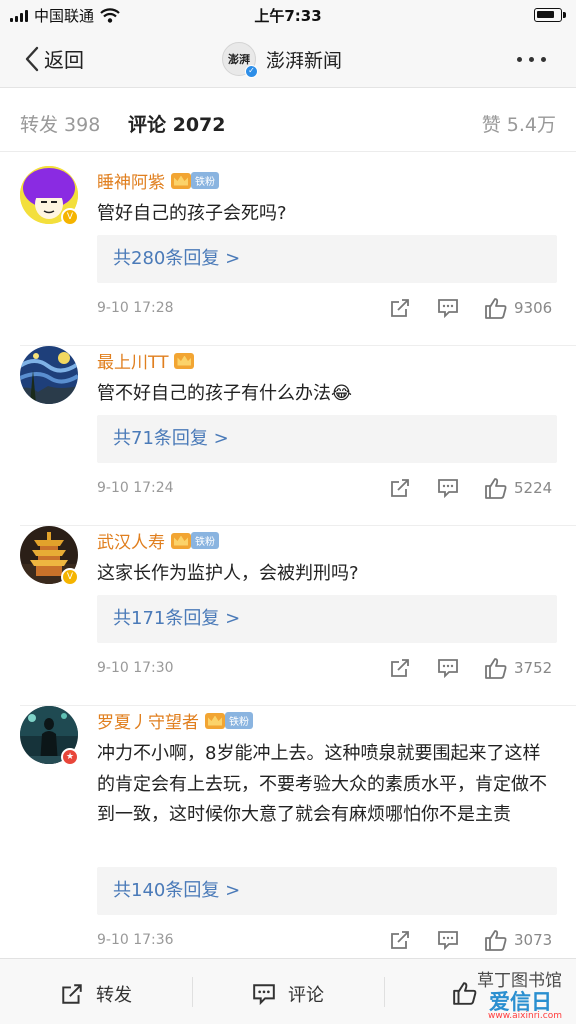 This screenshot has width=576, height=1024. I want to click on chevron-left-icon, so click(32, 58).